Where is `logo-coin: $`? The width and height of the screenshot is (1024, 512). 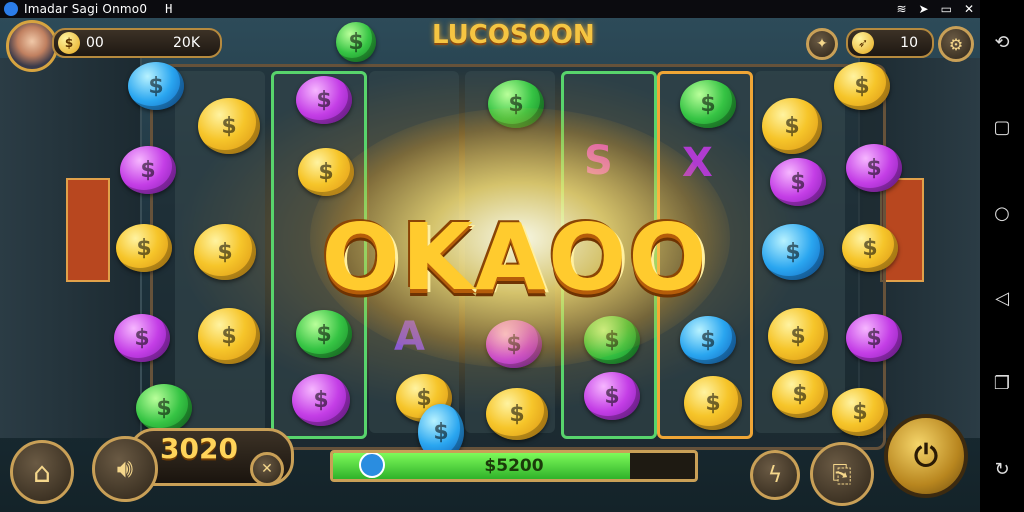
logo-coin: $ is located at coordinates (356, 42).